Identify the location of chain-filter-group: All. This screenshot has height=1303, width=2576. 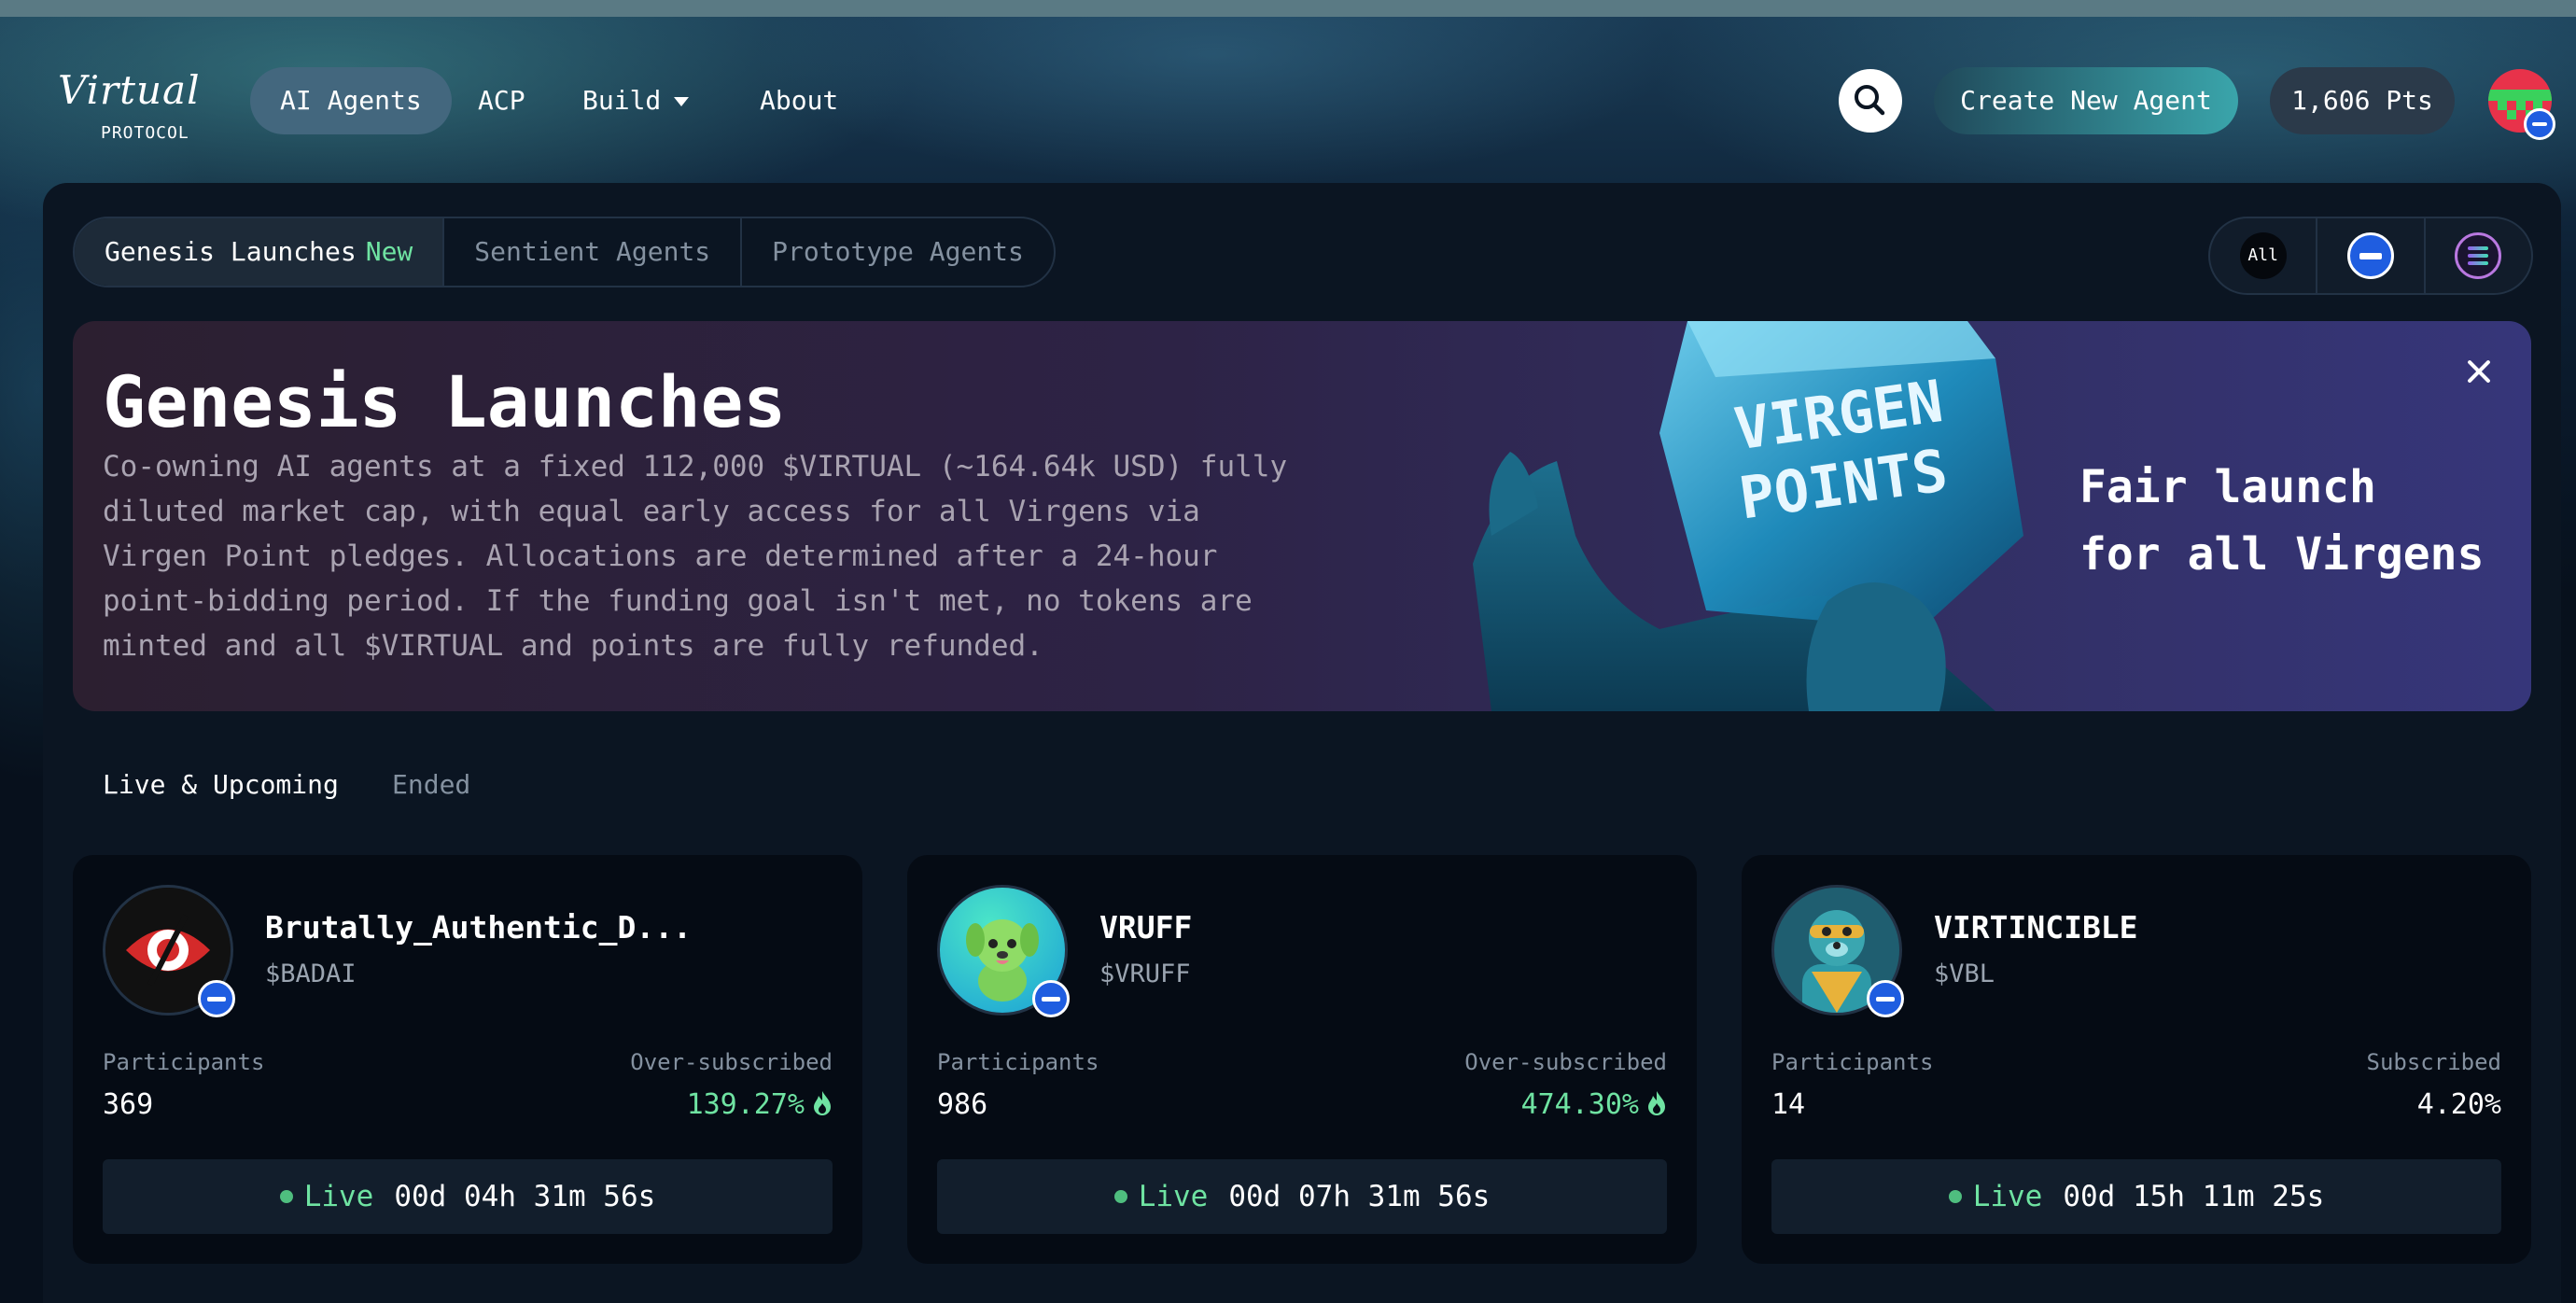
(2370, 256).